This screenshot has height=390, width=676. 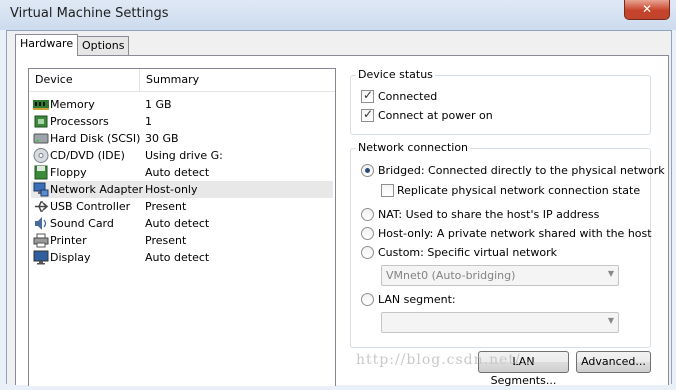 I want to click on network-adapter-icon, so click(x=41, y=189).